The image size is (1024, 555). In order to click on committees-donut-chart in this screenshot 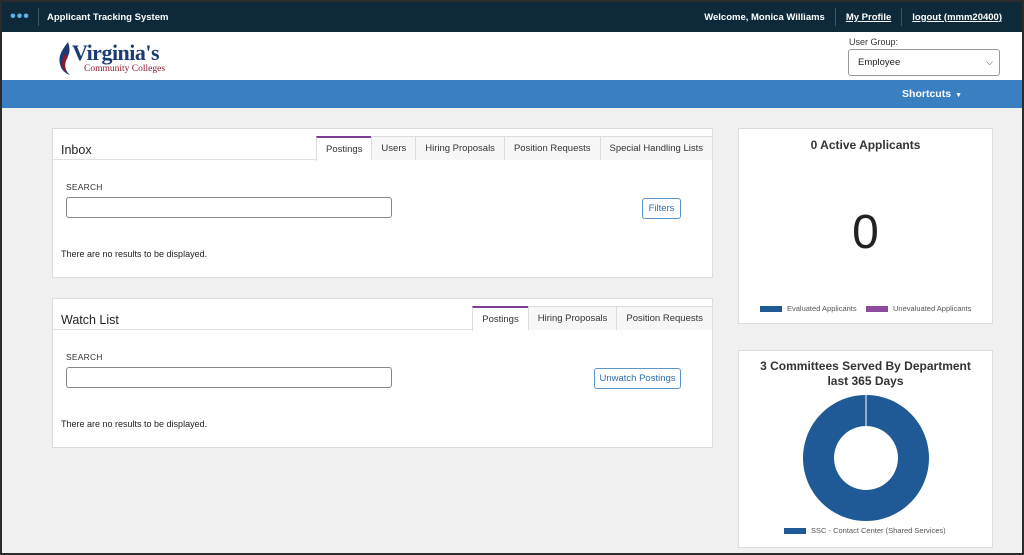, I will do `click(865, 458)`.